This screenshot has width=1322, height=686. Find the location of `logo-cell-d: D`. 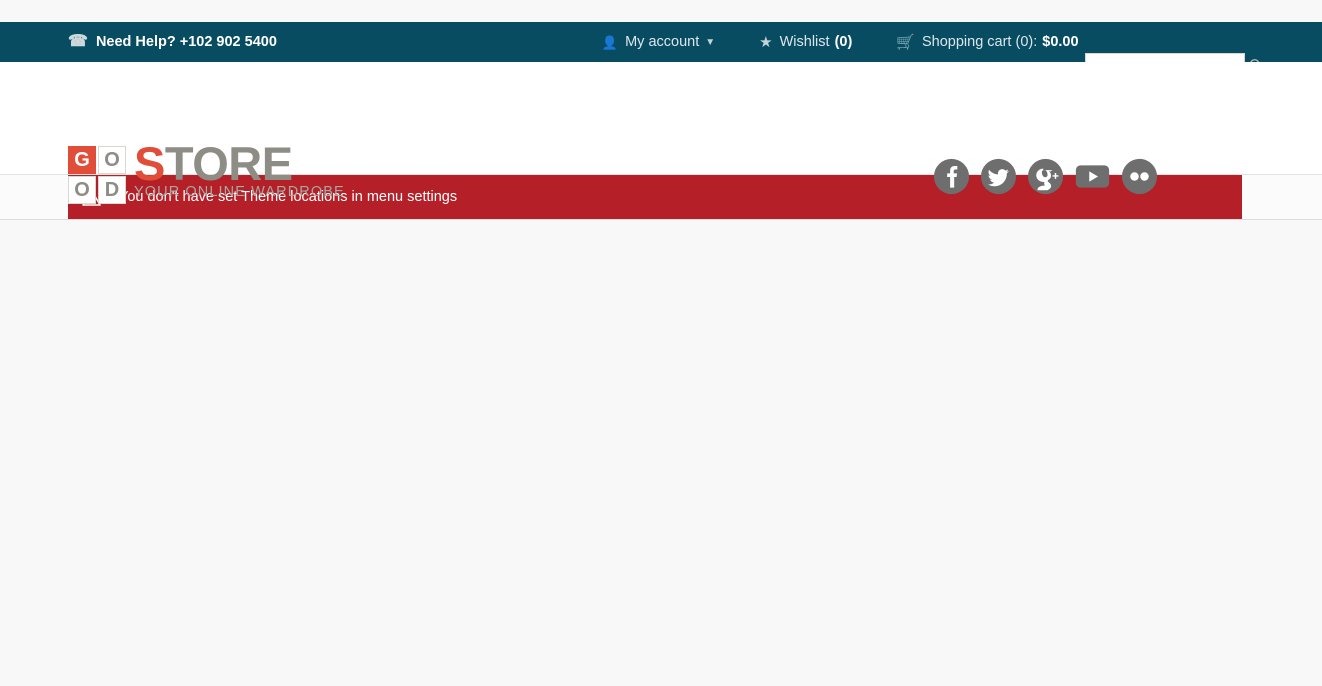

logo-cell-d: D is located at coordinates (112, 190).